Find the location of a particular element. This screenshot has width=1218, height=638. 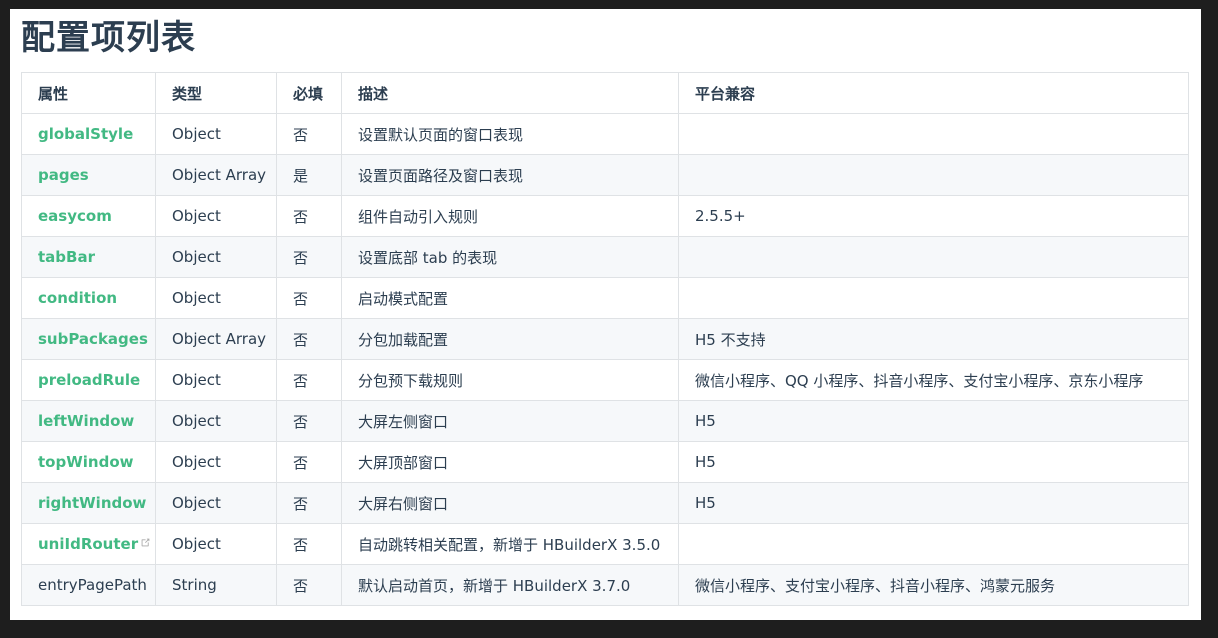

cell-property: subPackages is located at coordinates (88, 339).